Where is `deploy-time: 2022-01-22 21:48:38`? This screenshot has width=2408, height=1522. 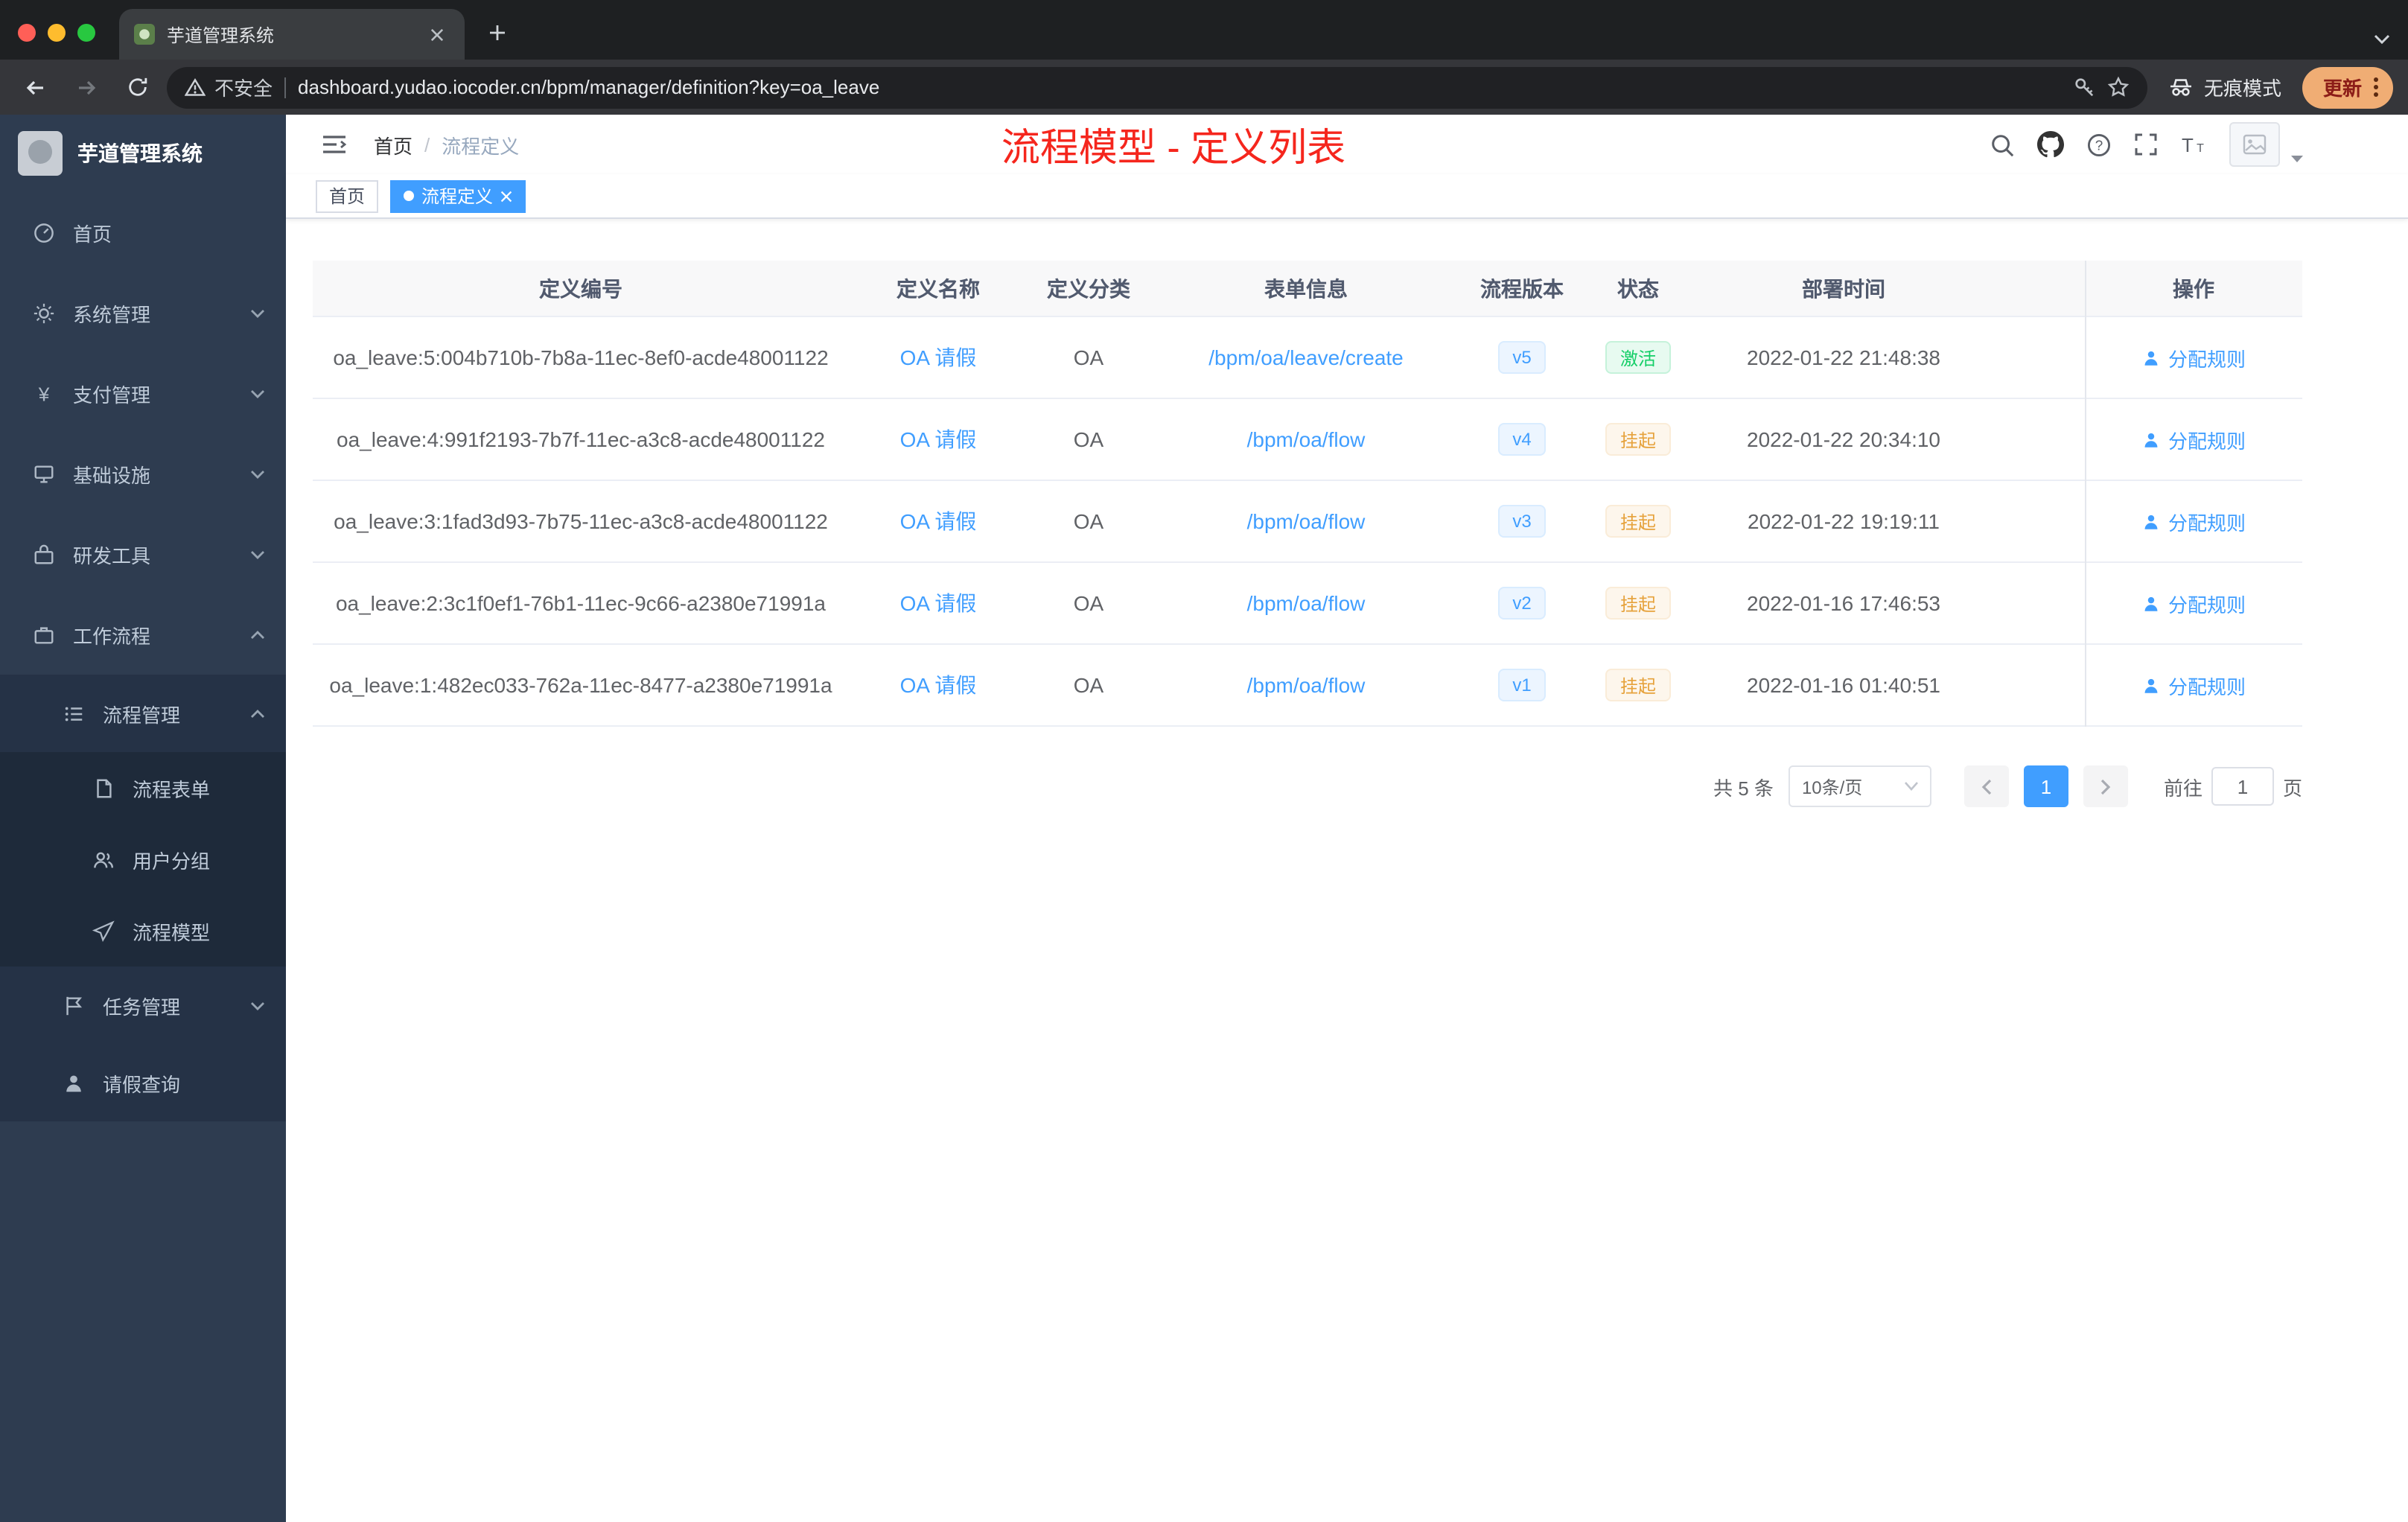 deploy-time: 2022-01-22 21:48:38 is located at coordinates (1843, 357).